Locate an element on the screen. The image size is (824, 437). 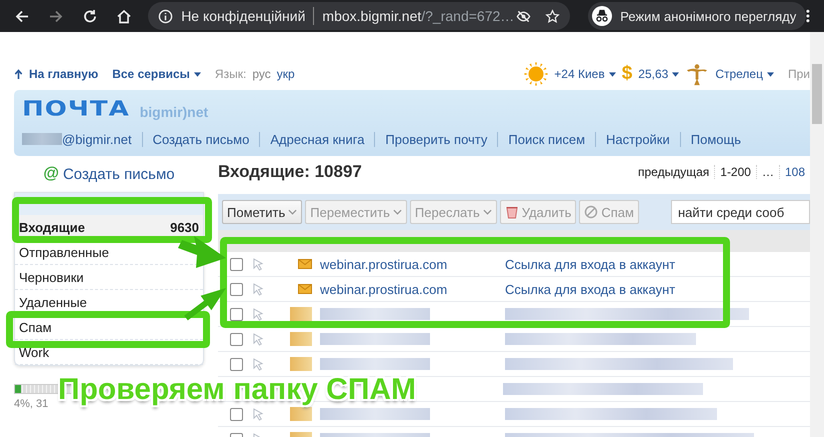
block-icon is located at coordinates (591, 212).